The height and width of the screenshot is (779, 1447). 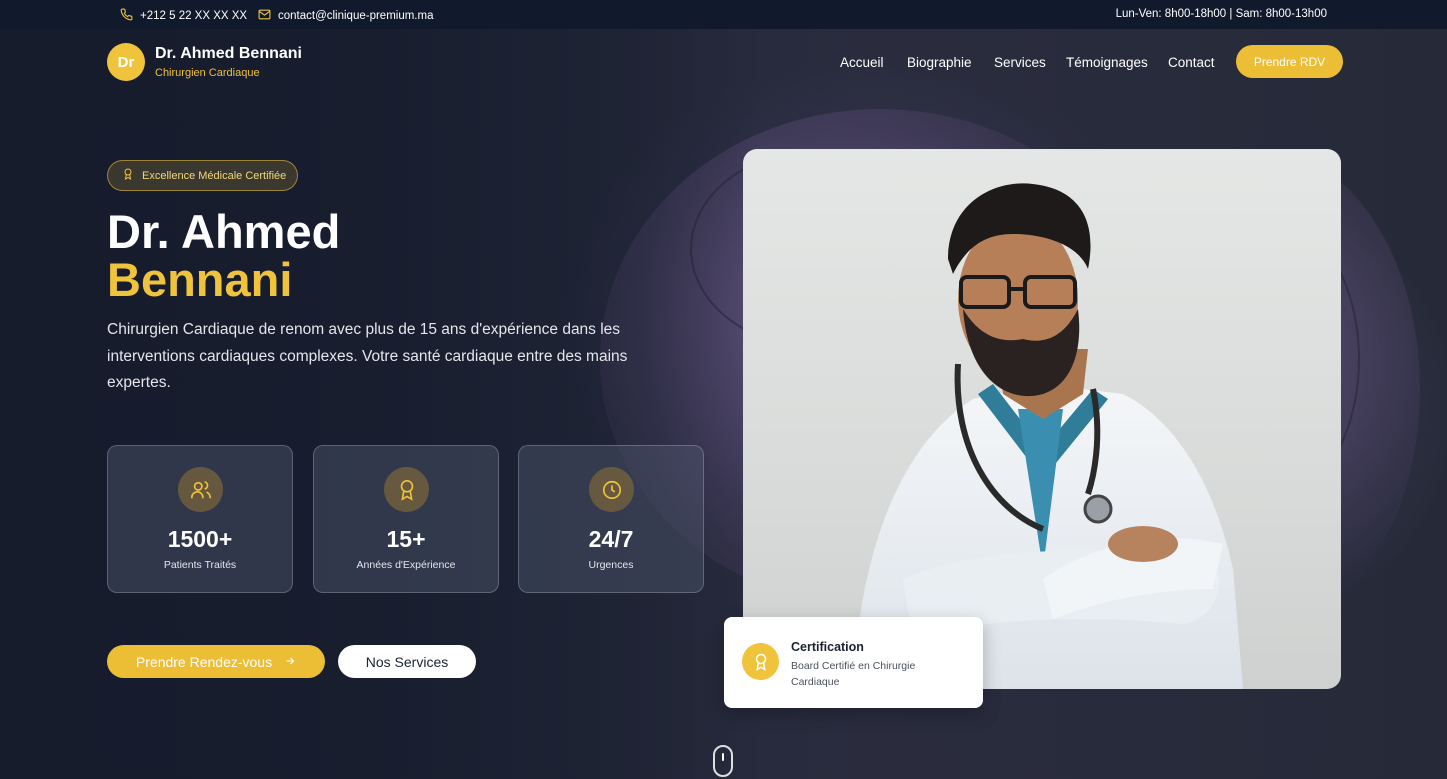 What do you see at coordinates (723, 761) in the screenshot?
I see `scroll-down-indicator` at bounding box center [723, 761].